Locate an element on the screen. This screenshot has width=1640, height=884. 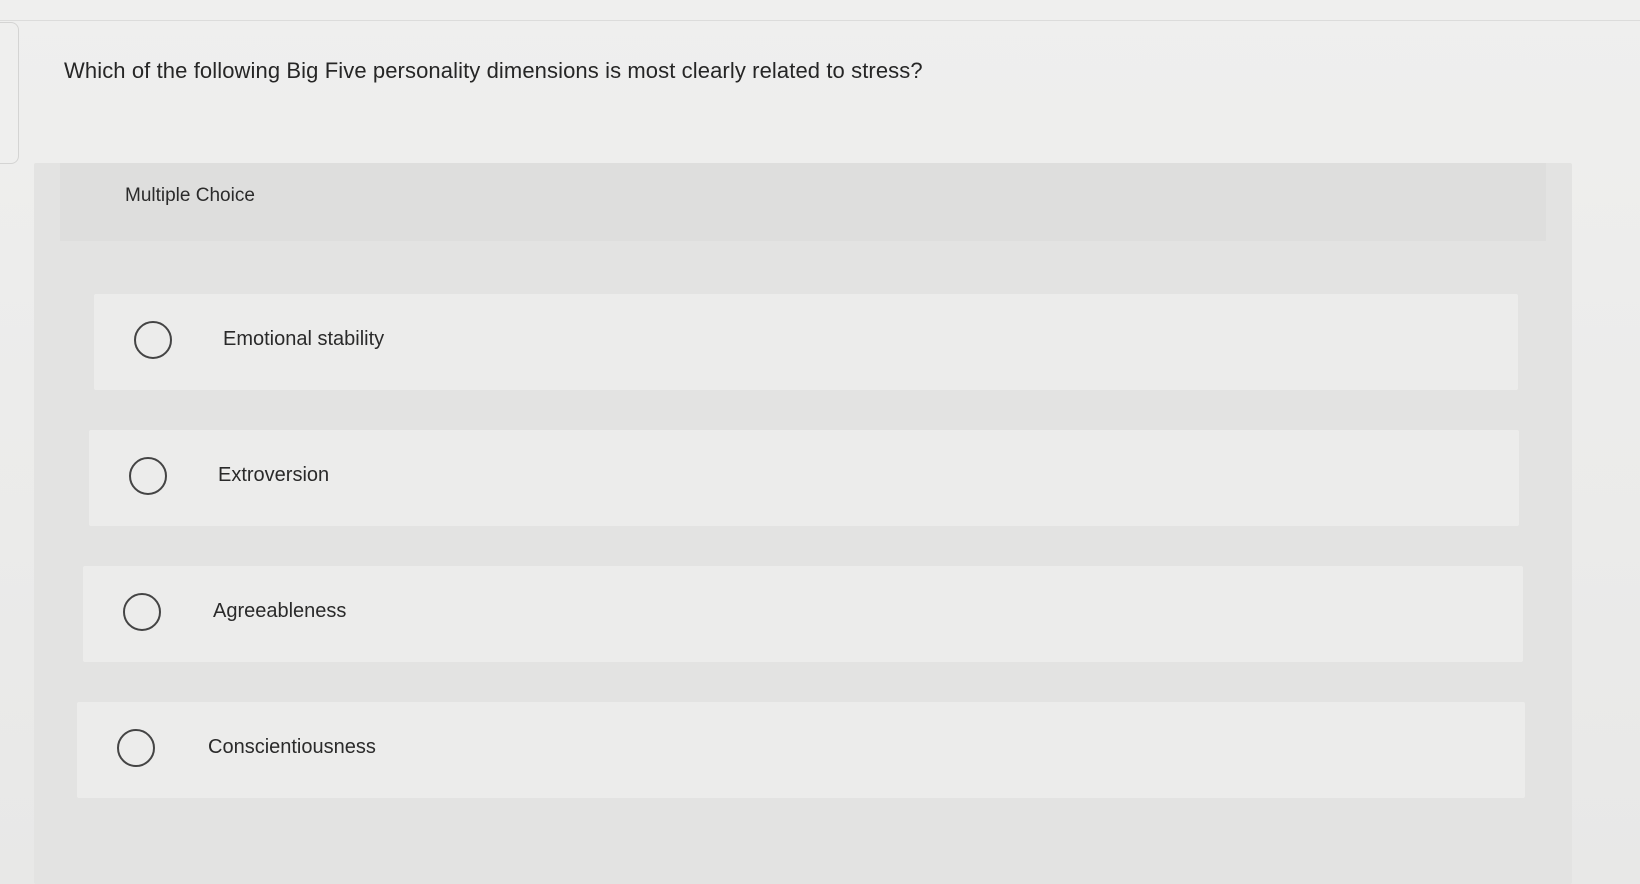
choice-label: Conscientiousness is located at coordinates (292, 747).